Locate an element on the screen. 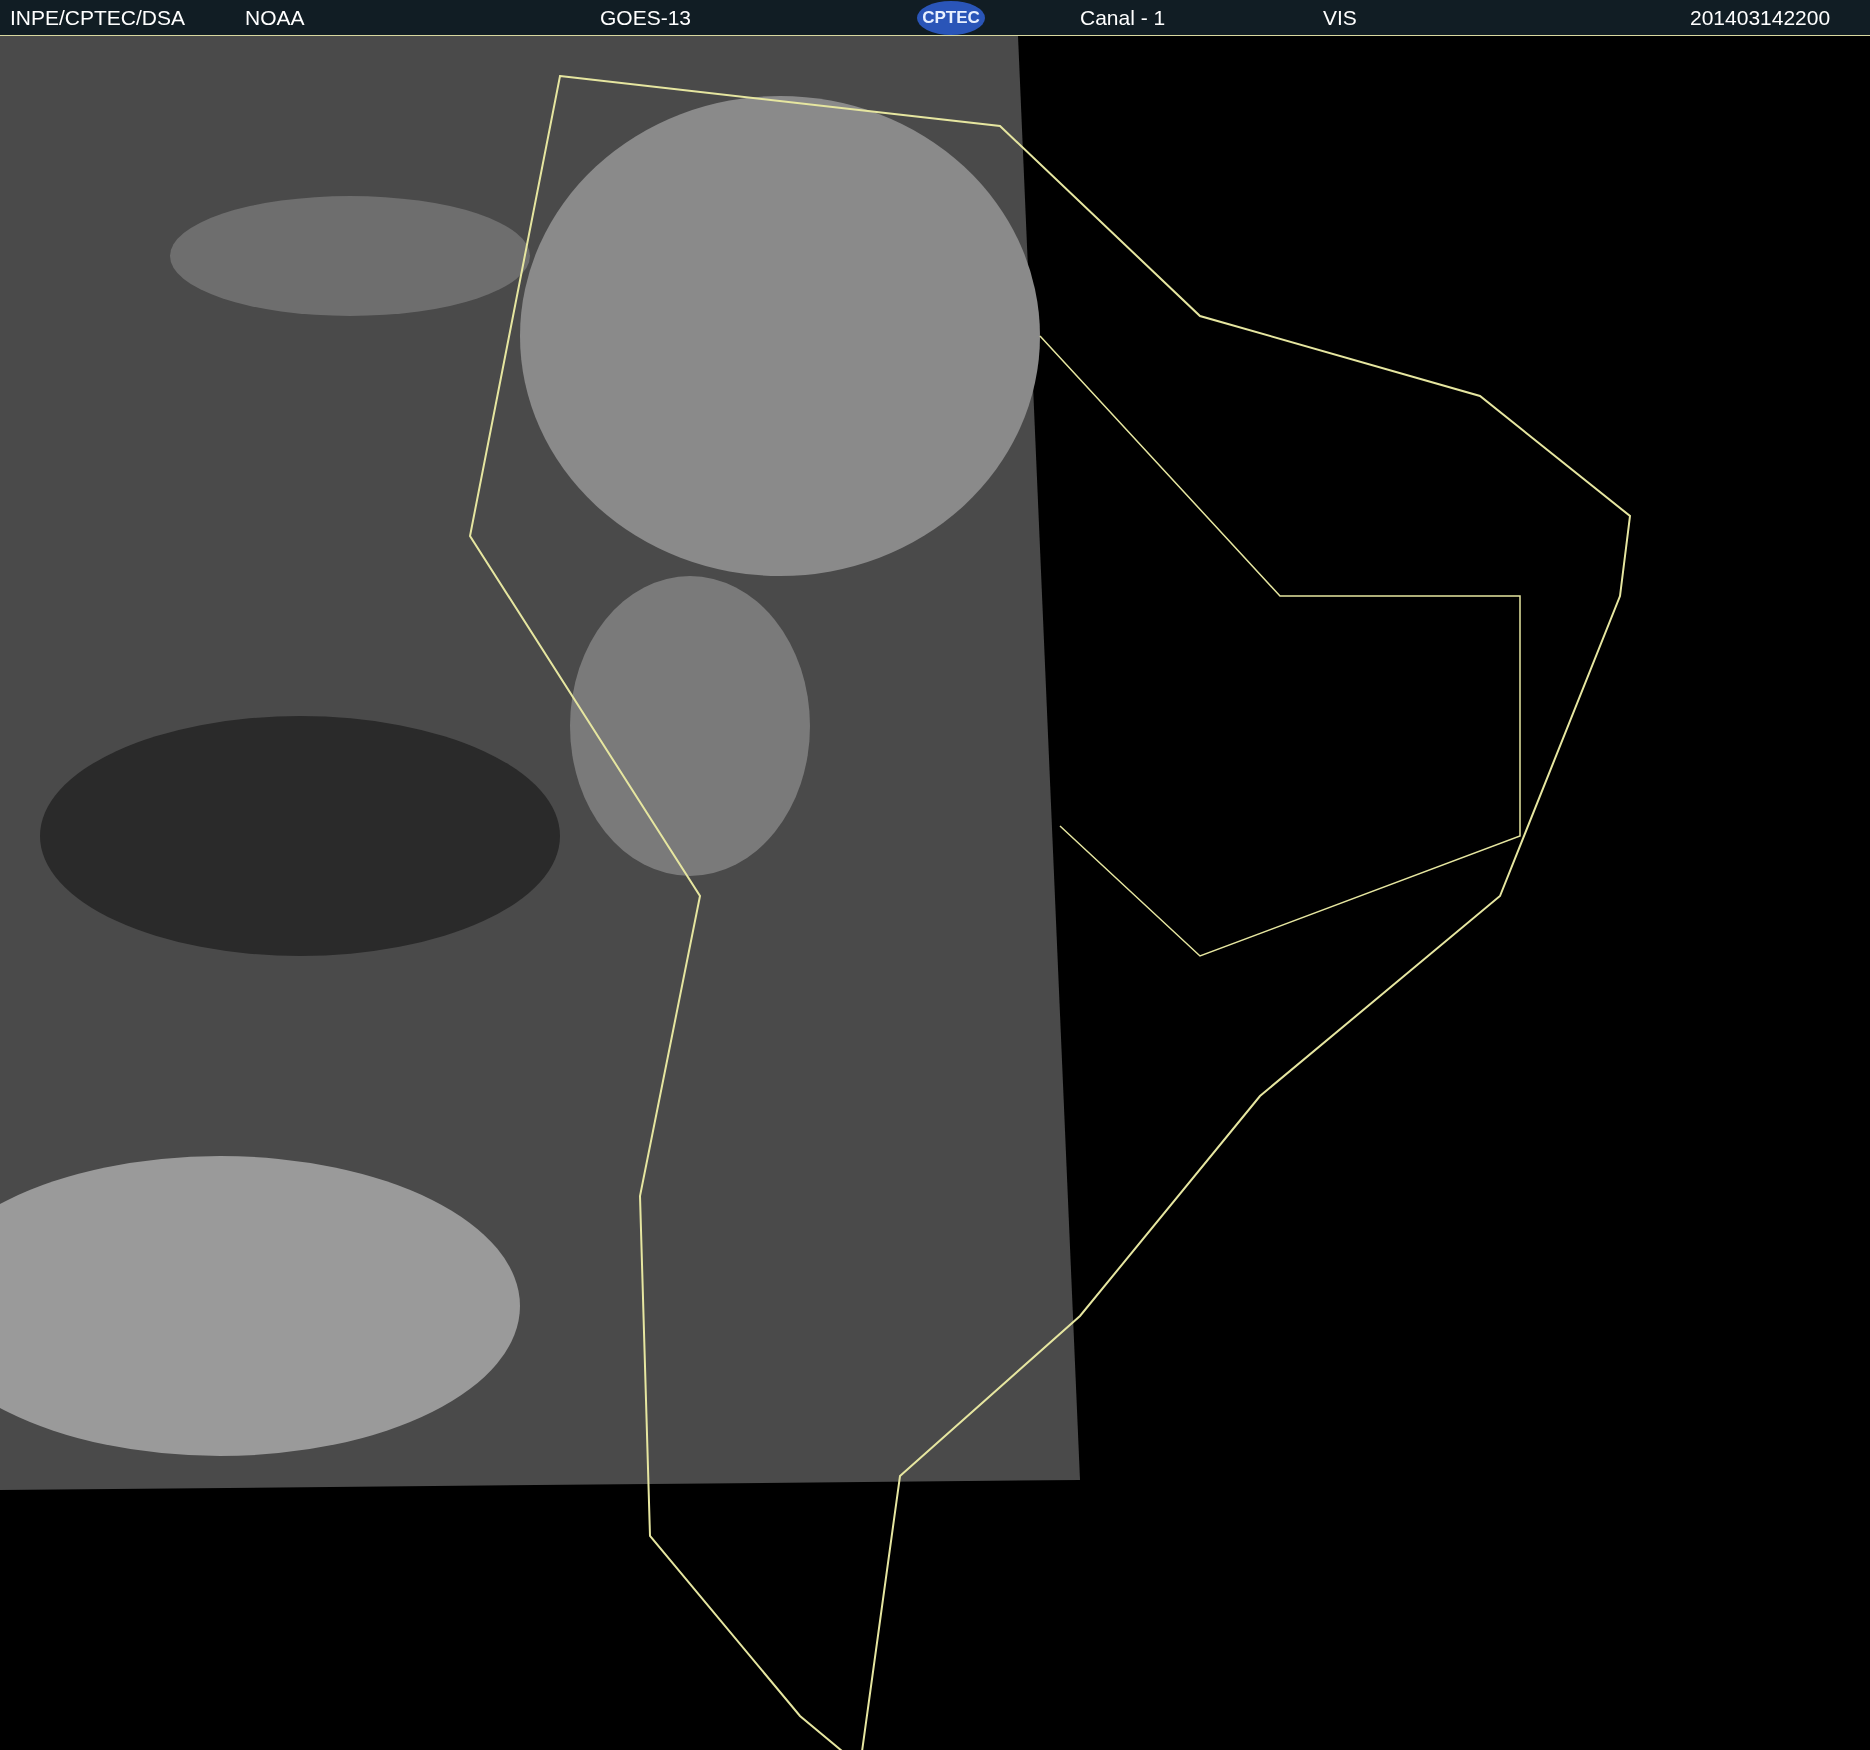 This screenshot has width=1870, height=1750. band-label: VIS is located at coordinates (1340, 17).